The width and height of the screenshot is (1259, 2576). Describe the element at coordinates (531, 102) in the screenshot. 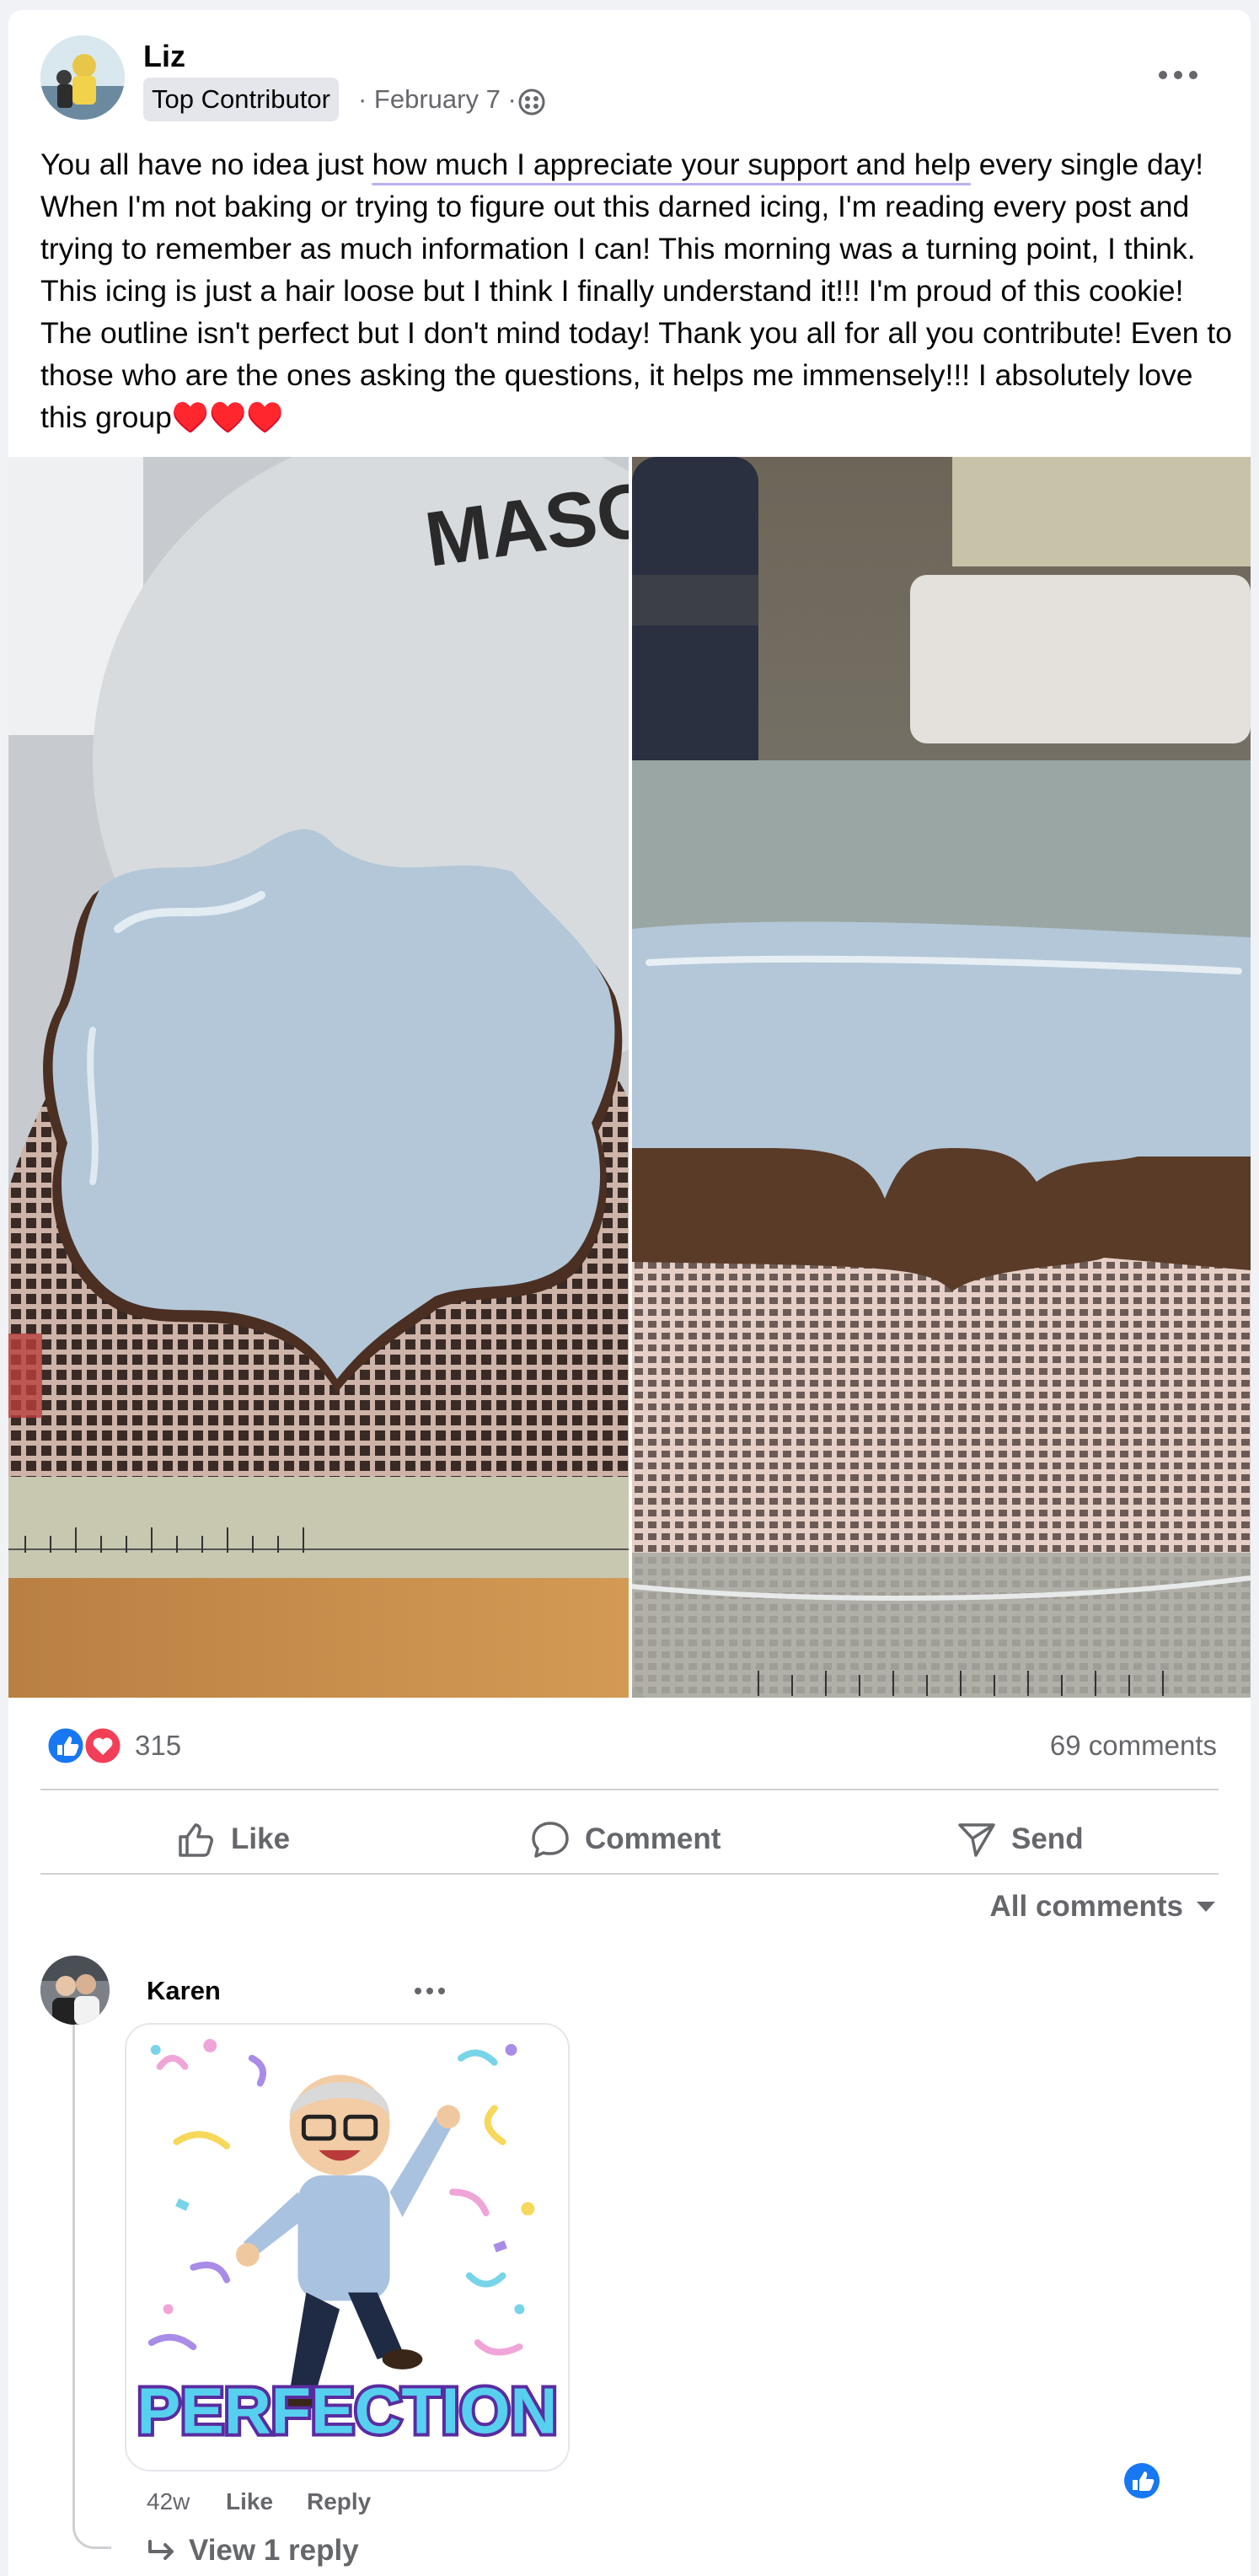

I see `globe-icon` at that location.